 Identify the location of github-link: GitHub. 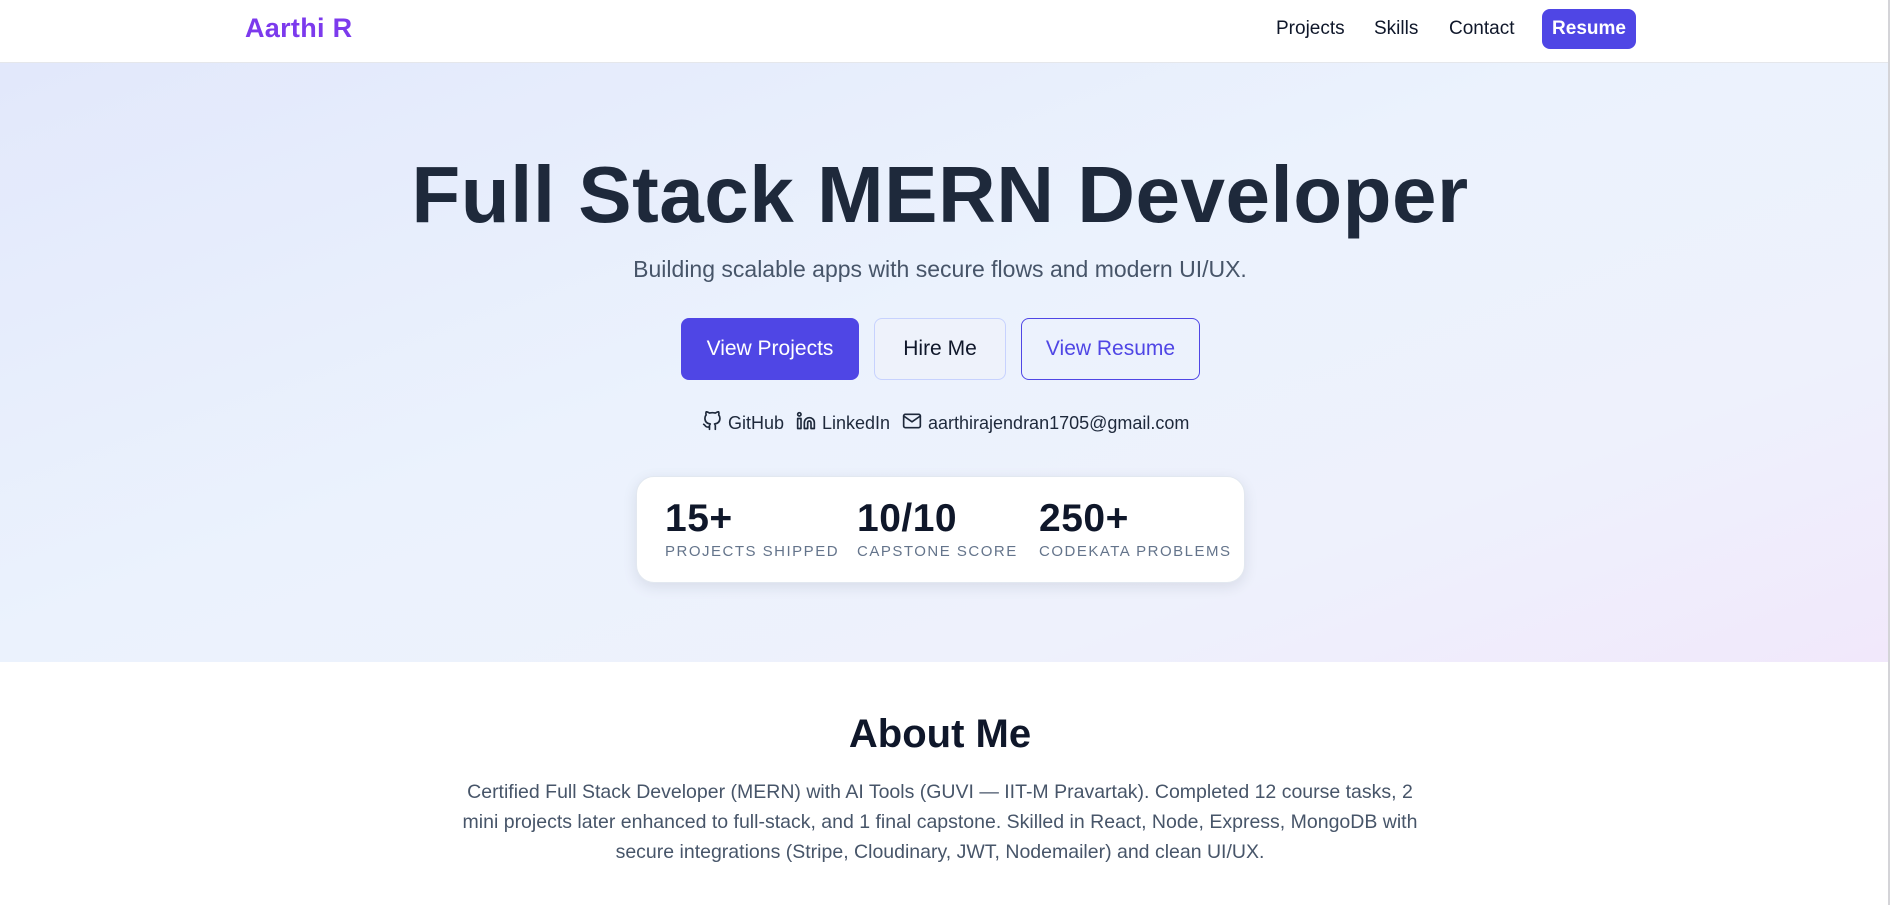
(743, 423).